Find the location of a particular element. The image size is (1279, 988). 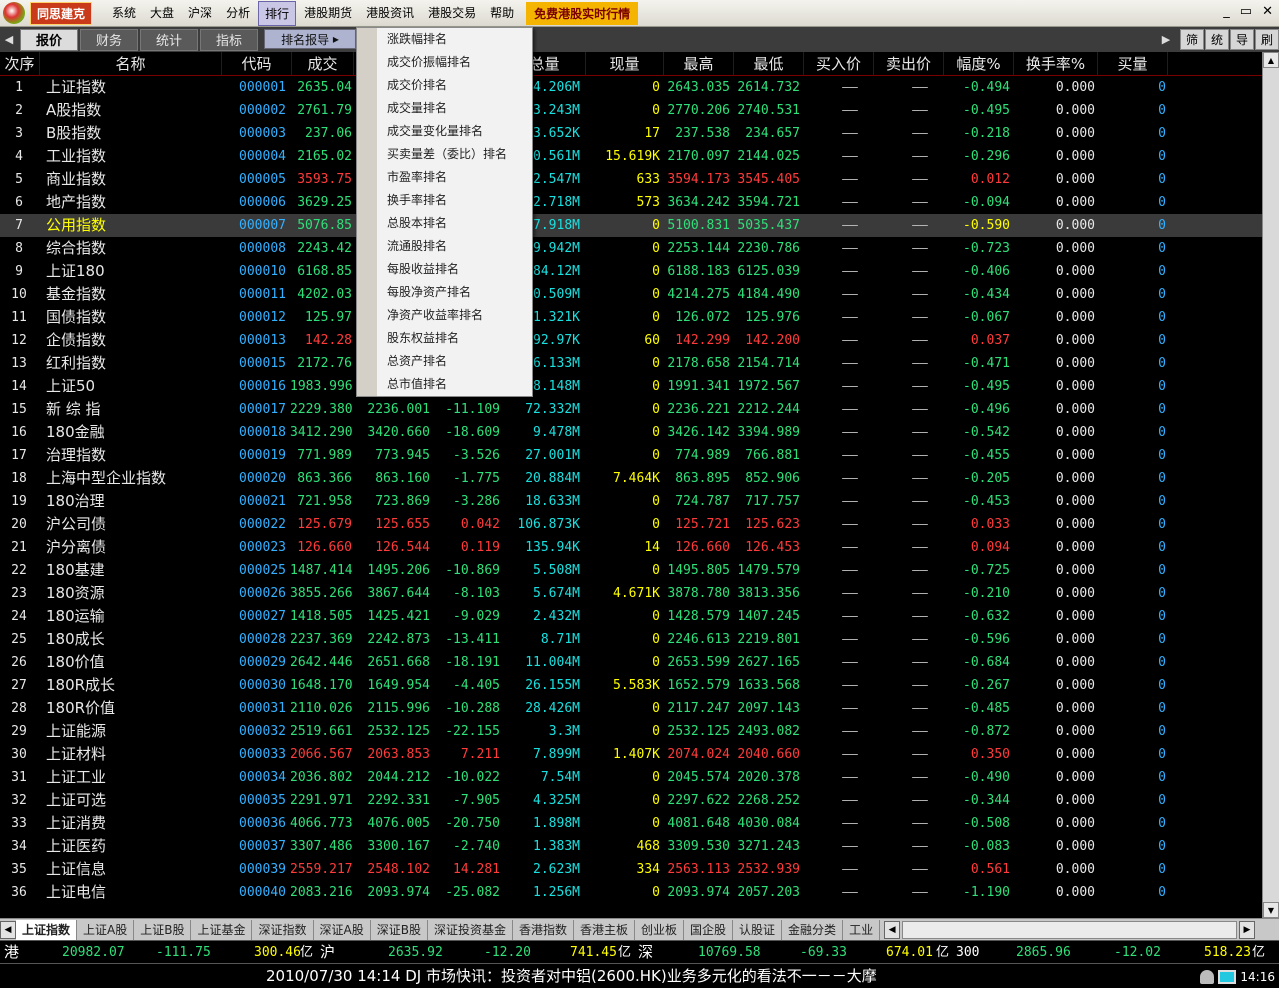

dropdown-item-7: 换手率排名 is located at coordinates (417, 200).